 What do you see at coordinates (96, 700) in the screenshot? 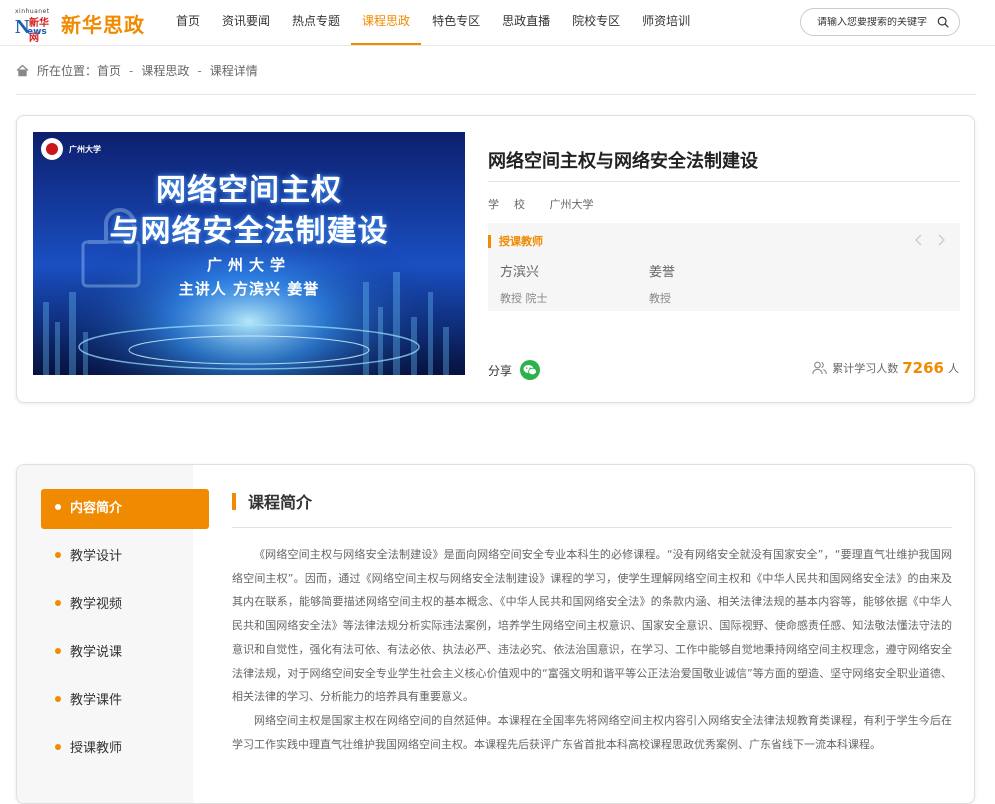
I see `sidebar-item-label: 教学课件` at bounding box center [96, 700].